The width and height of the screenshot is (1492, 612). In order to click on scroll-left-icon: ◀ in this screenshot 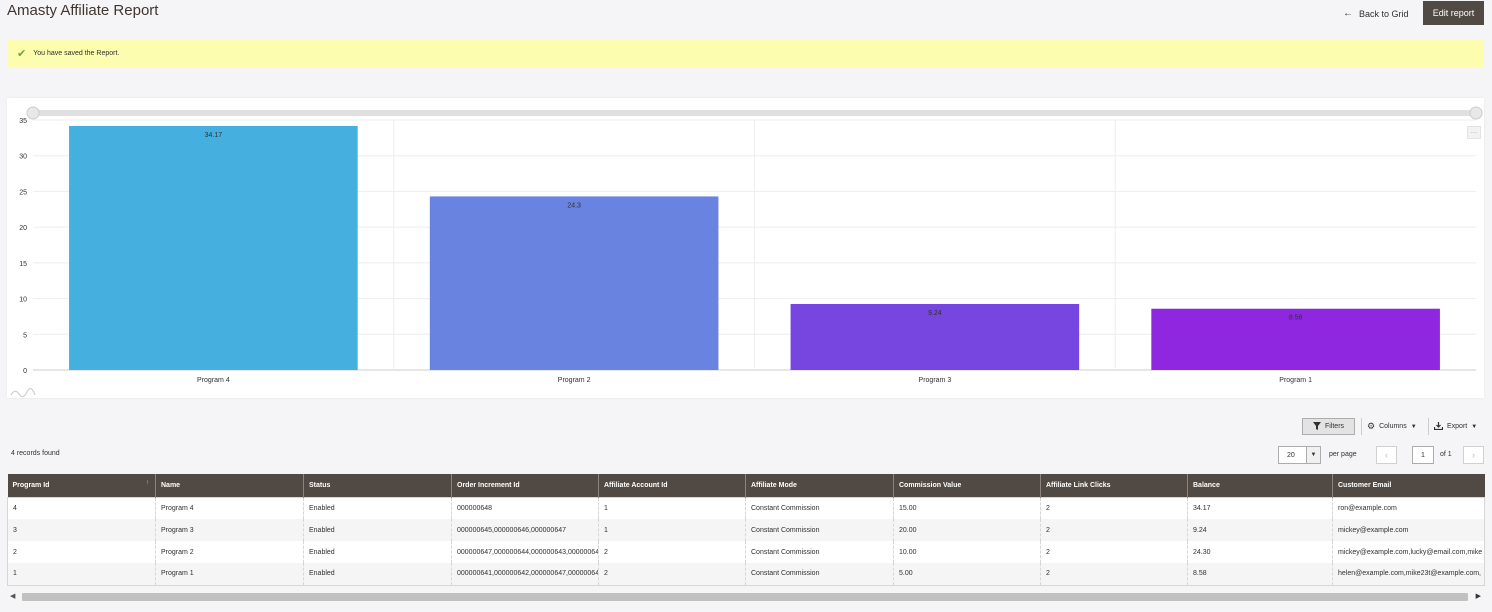, I will do `click(12, 596)`.